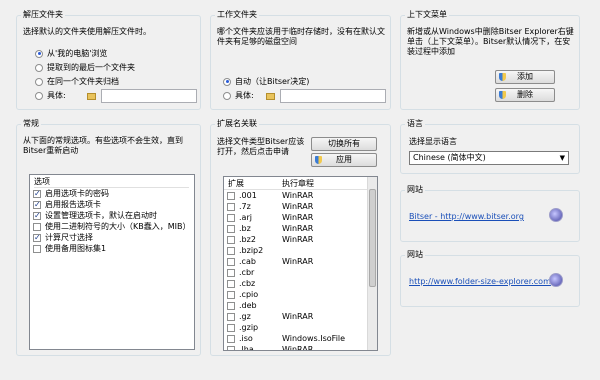 The height and width of the screenshot is (380, 600). What do you see at coordinates (71, 54) in the screenshot?
I see `radio-browse-my-computer: 从'我的电脑'浏览` at bounding box center [71, 54].